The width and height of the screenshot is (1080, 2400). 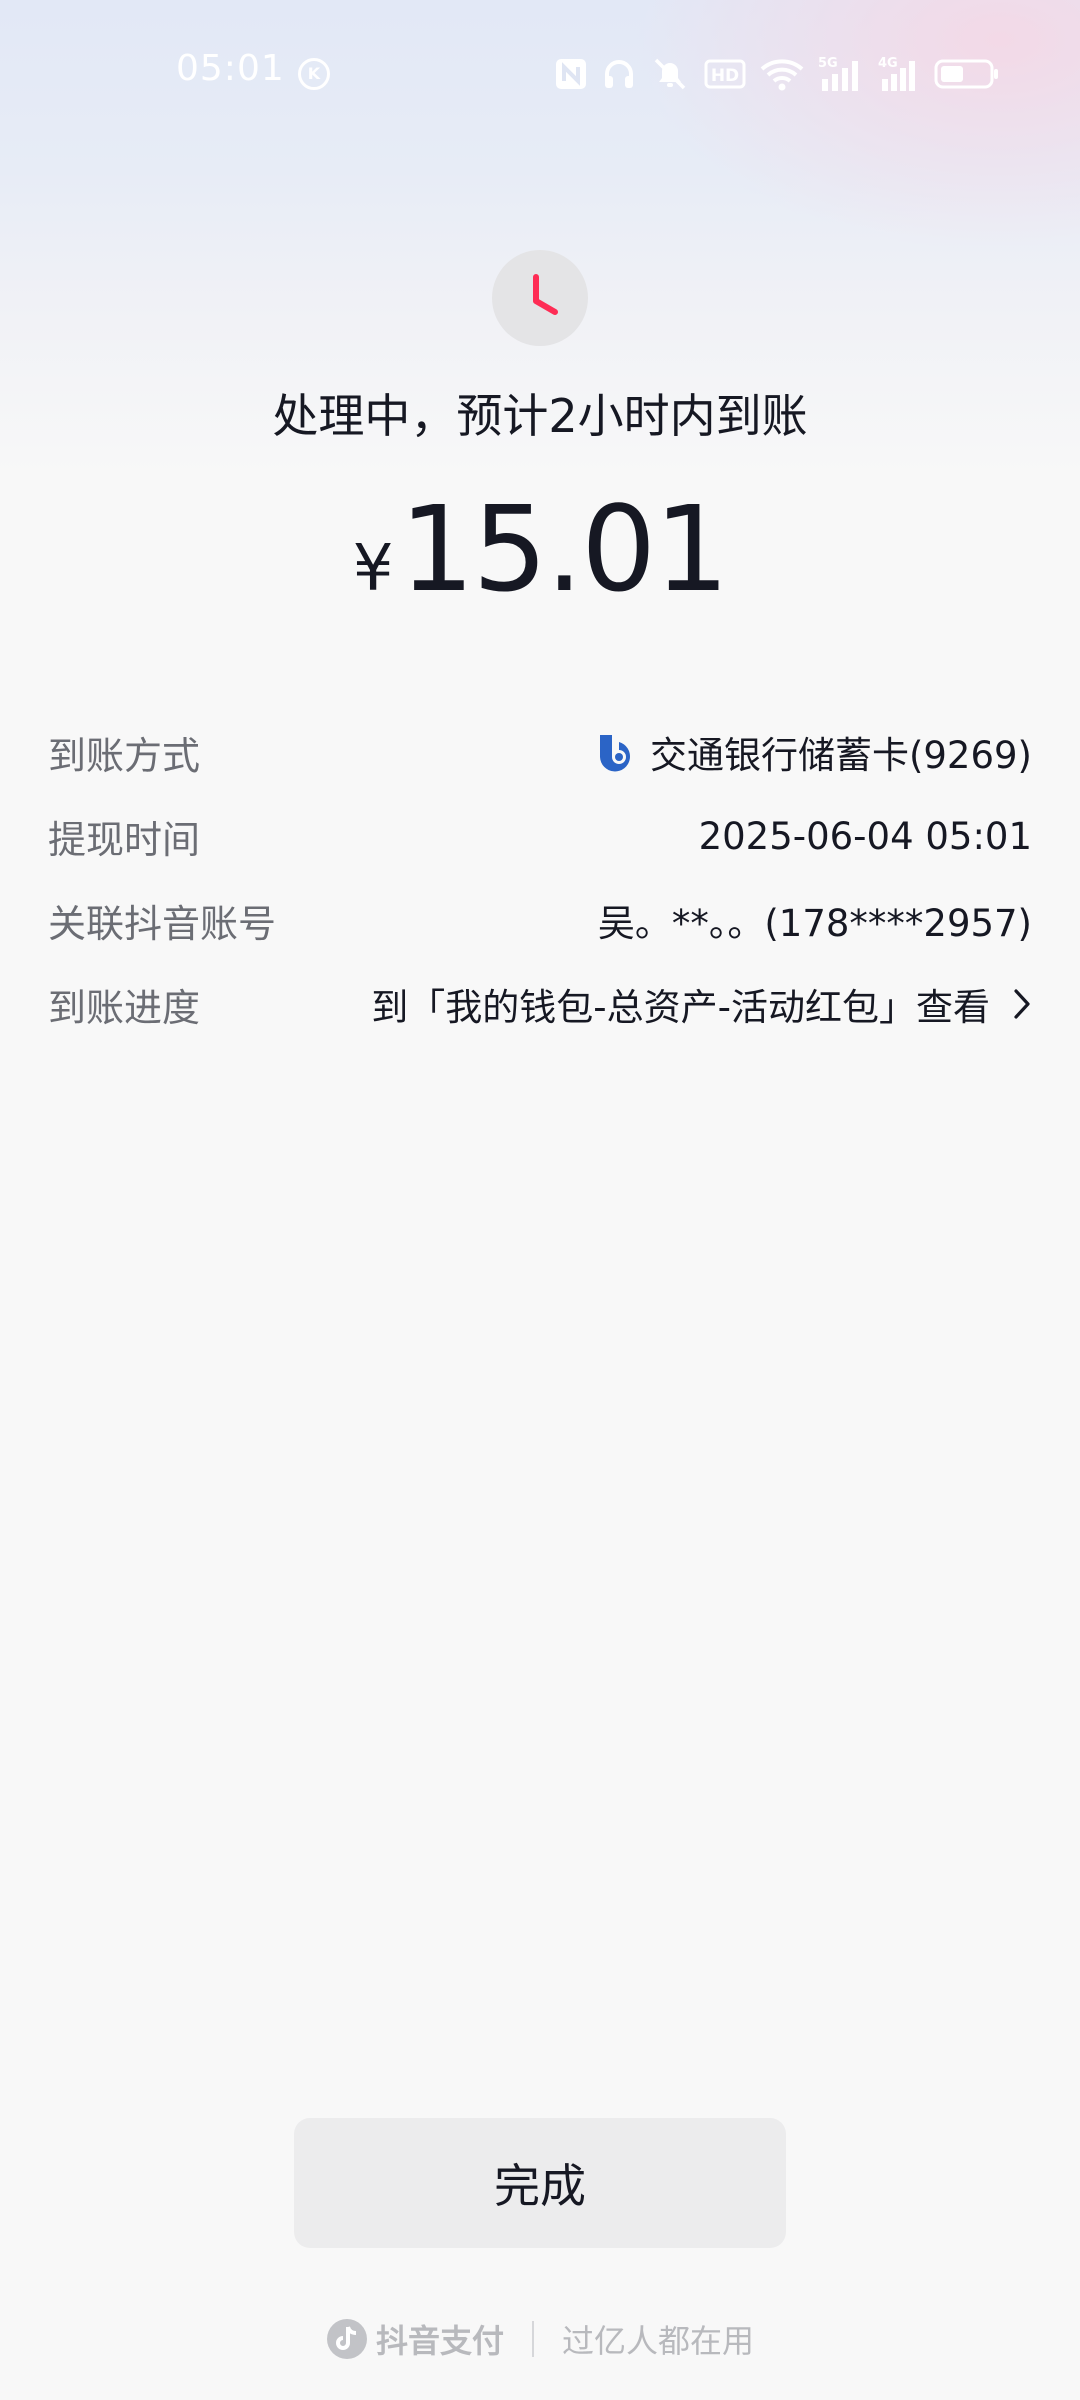 I want to click on footer: 抖音支付 过亿人都在用, so click(x=540, y=2339).